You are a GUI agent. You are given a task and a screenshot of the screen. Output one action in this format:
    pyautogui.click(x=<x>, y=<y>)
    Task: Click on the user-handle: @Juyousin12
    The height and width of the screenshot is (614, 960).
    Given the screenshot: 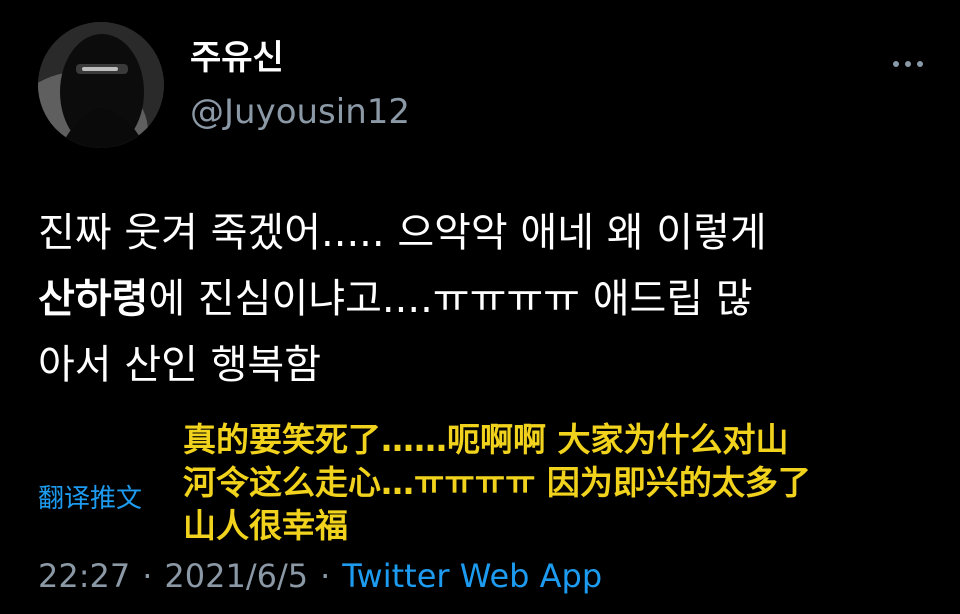 What is the action you would take?
    pyautogui.click(x=300, y=112)
    